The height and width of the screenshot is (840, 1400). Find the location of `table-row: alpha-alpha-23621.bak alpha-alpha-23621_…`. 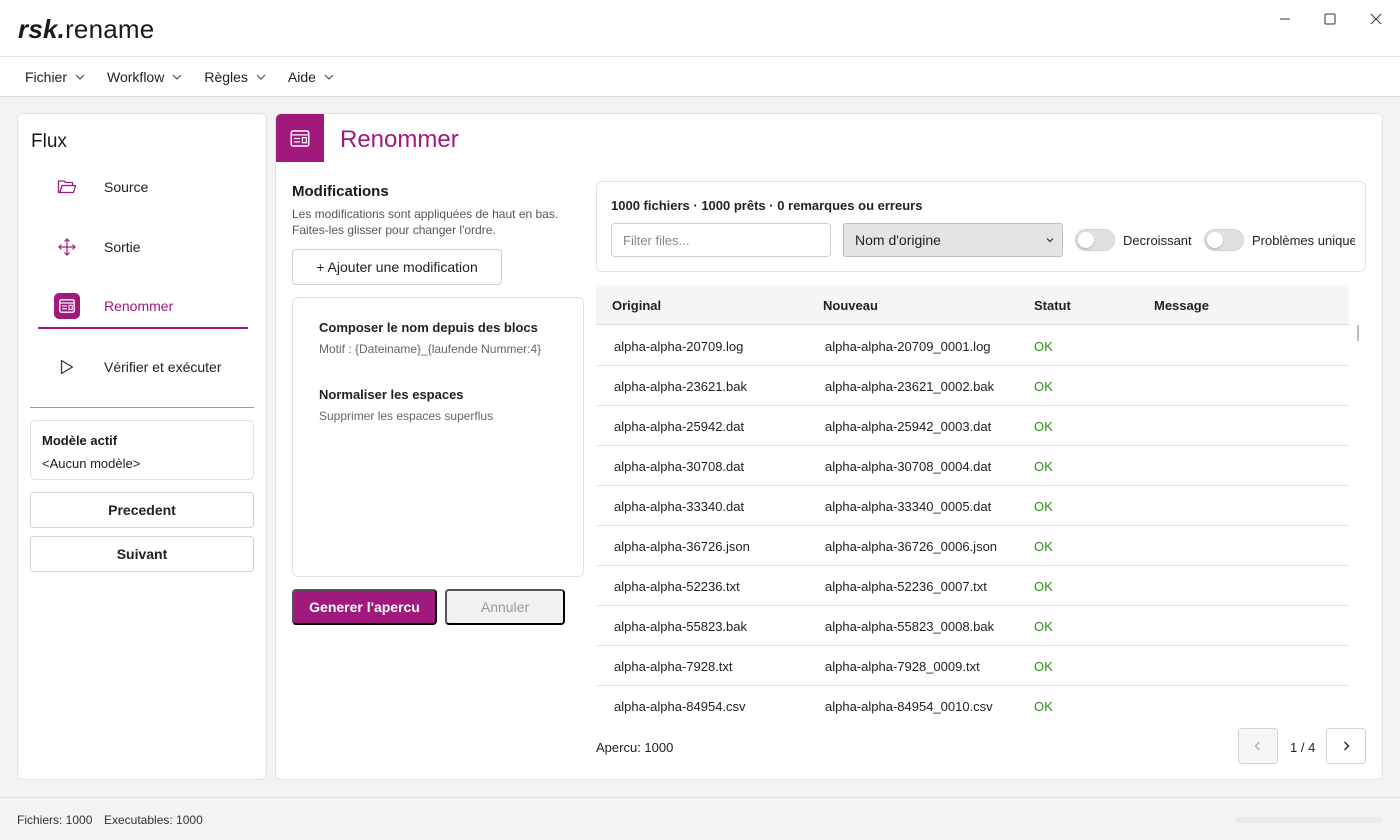

table-row: alpha-alpha-23621.bak alpha-alpha-23621_… is located at coordinates (972, 386).